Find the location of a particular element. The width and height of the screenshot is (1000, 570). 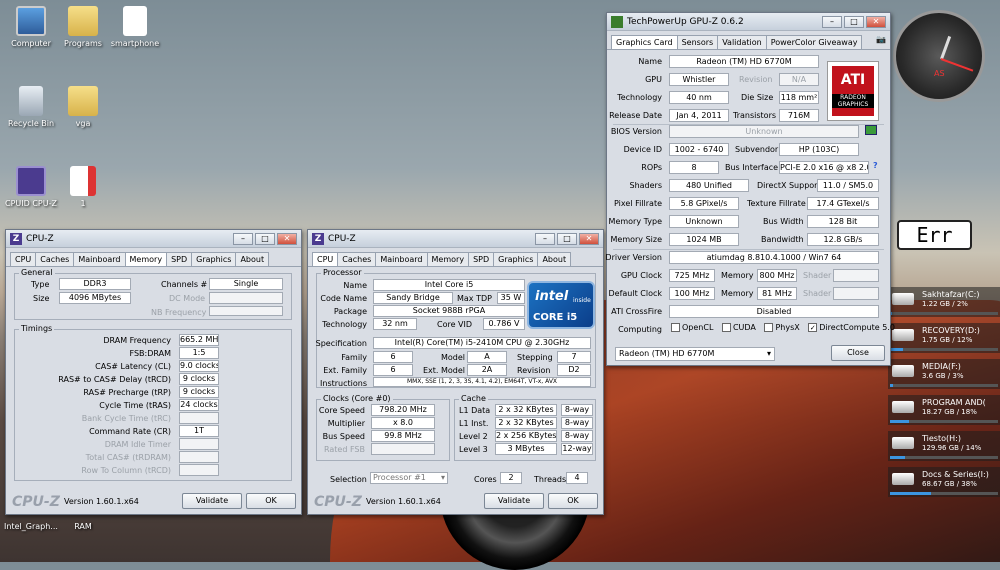

bus-width-label: Bus Width is located at coordinates (783, 221).